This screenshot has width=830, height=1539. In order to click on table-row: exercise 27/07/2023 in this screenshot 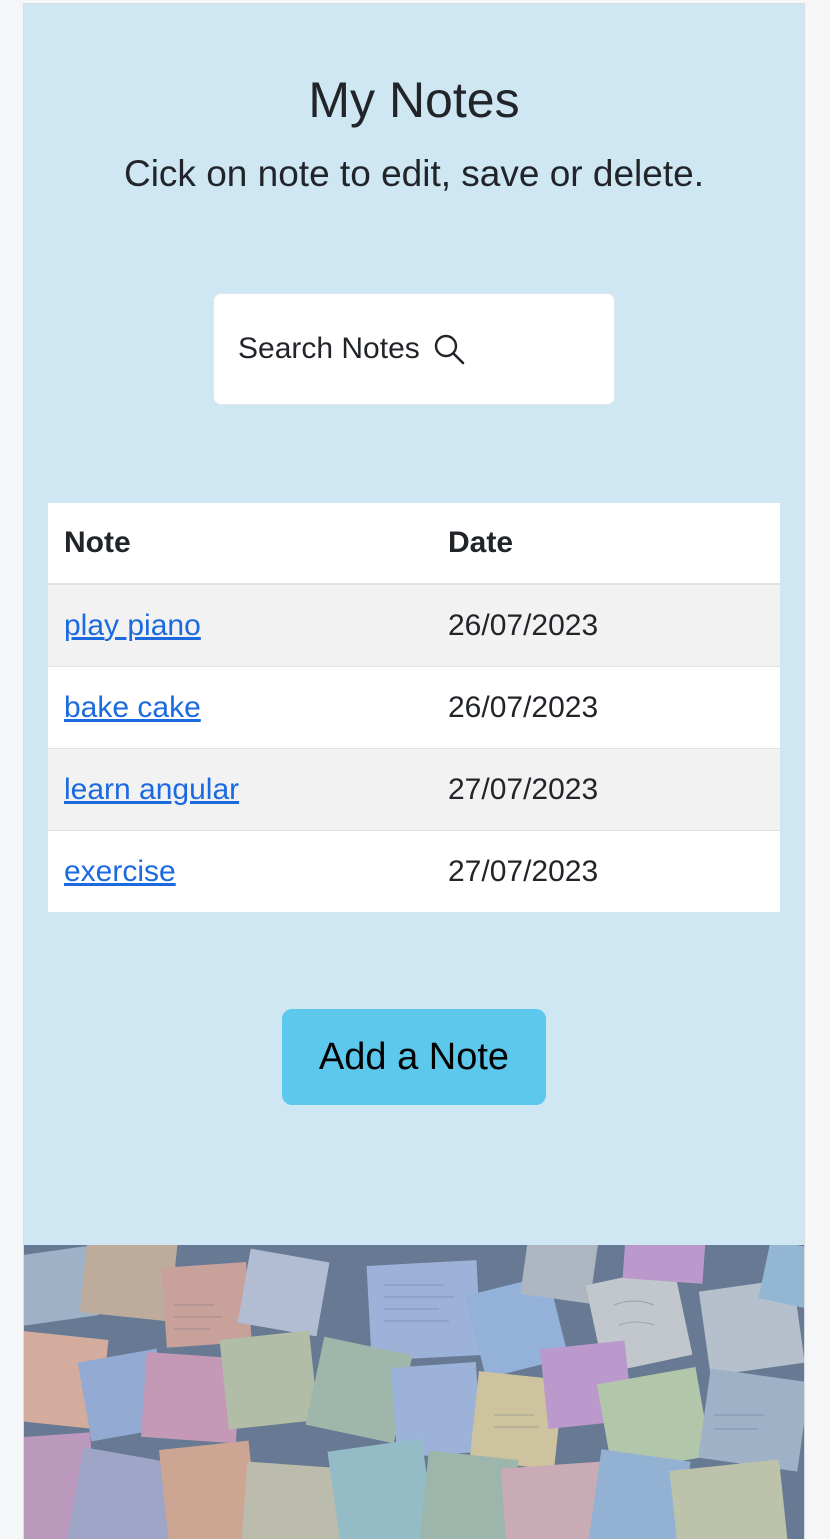, I will do `click(414, 871)`.